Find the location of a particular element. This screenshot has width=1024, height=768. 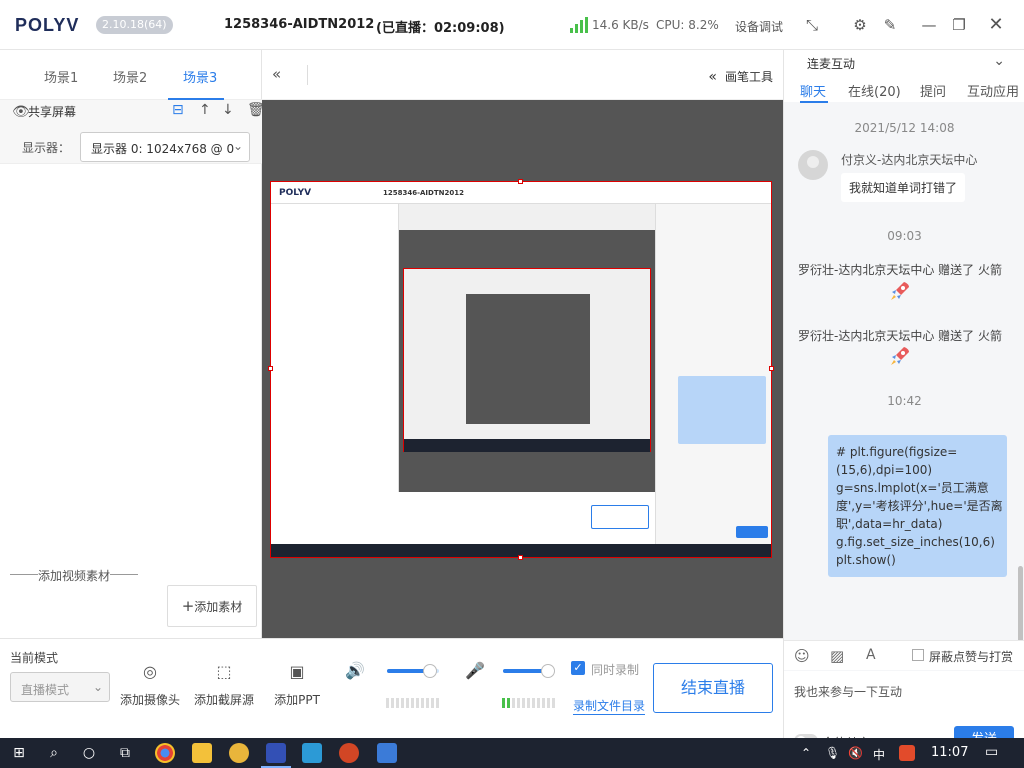

tab-online: 在线(20) is located at coordinates (874, 90).